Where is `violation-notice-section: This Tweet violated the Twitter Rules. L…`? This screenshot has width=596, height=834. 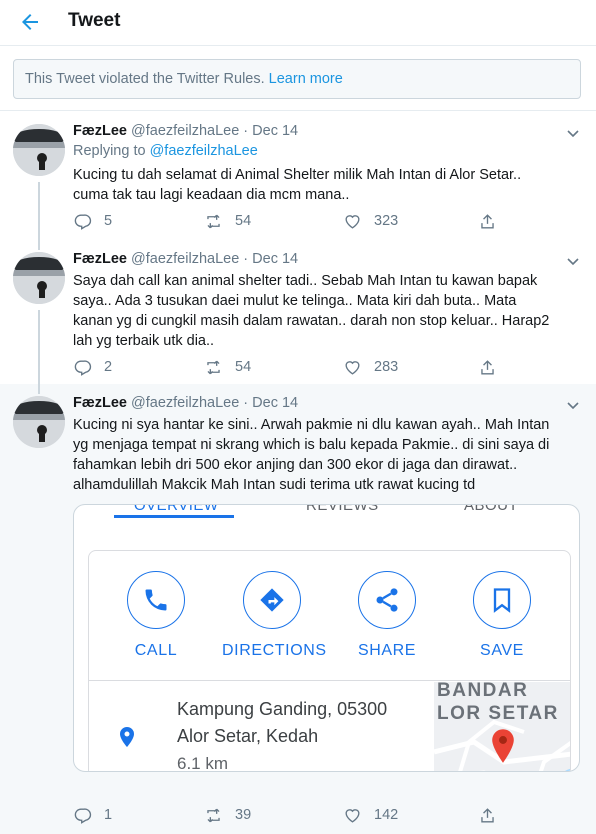
violation-notice-section: This Tweet violated the Twitter Rules. L… is located at coordinates (298, 79).